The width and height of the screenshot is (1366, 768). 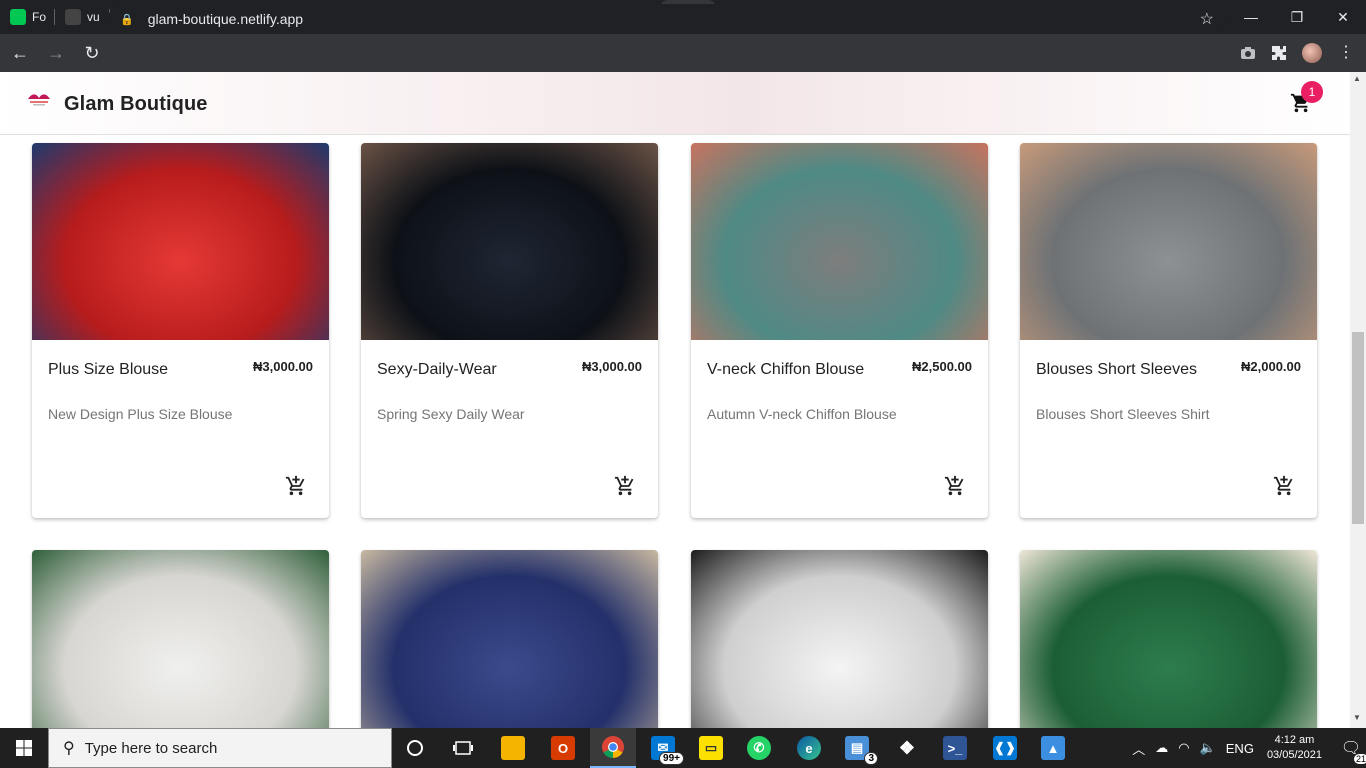 I want to click on wifi-icon: ◠, so click(x=1183, y=748).